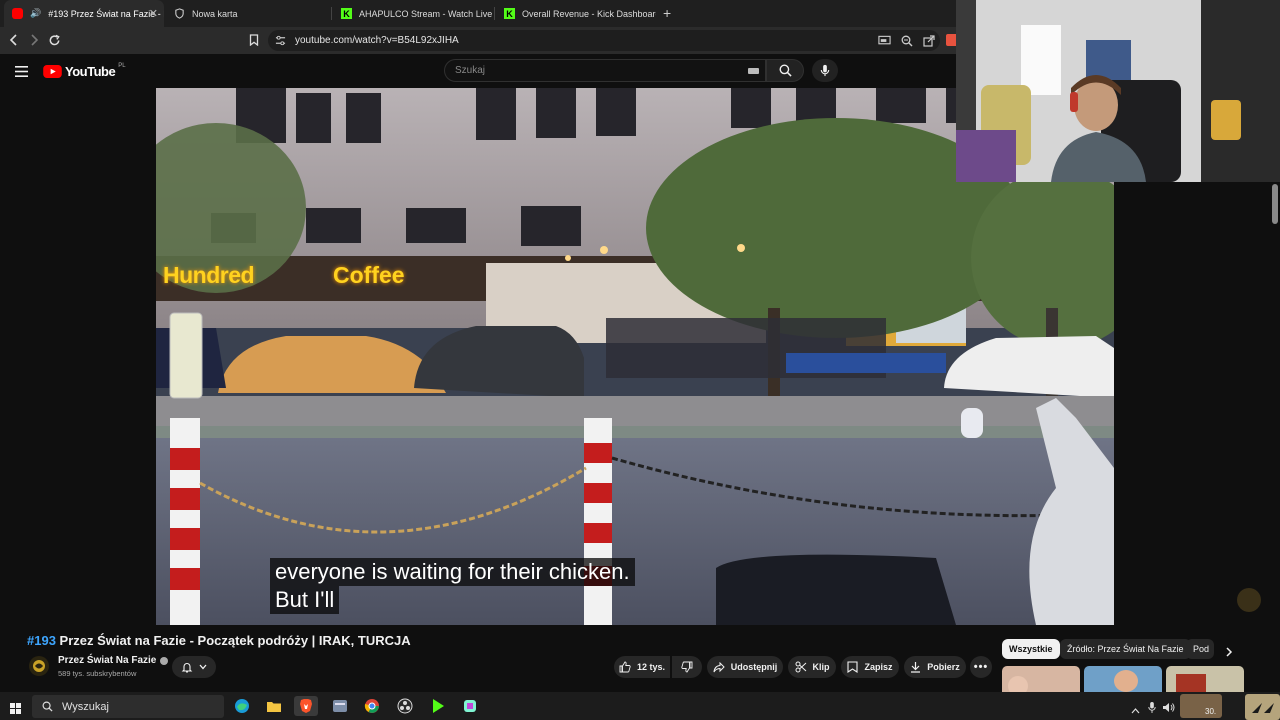 This screenshot has height=720, width=1280. What do you see at coordinates (122, 65) in the screenshot?
I see `region-code: PL` at bounding box center [122, 65].